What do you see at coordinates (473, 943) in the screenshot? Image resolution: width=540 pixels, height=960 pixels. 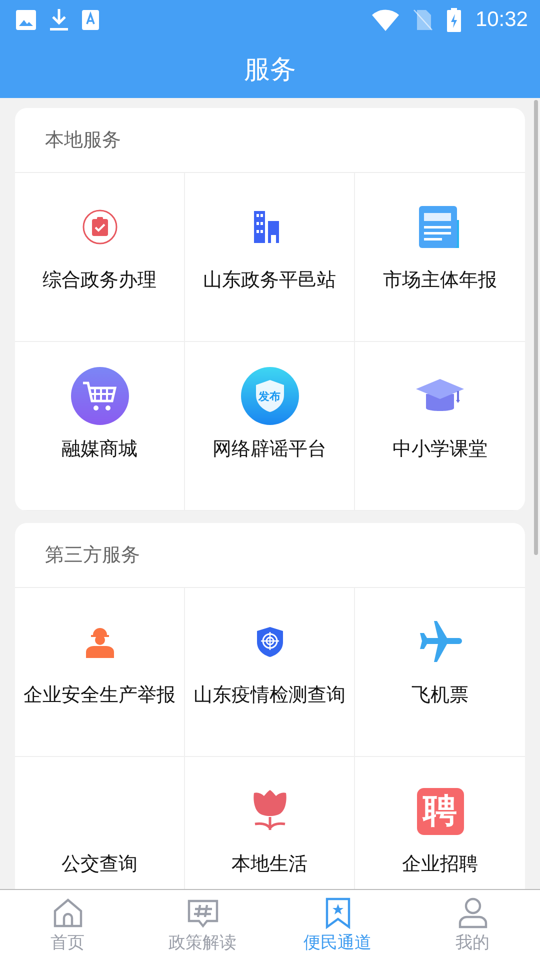 I see `nav-tab-label: 我的` at bounding box center [473, 943].